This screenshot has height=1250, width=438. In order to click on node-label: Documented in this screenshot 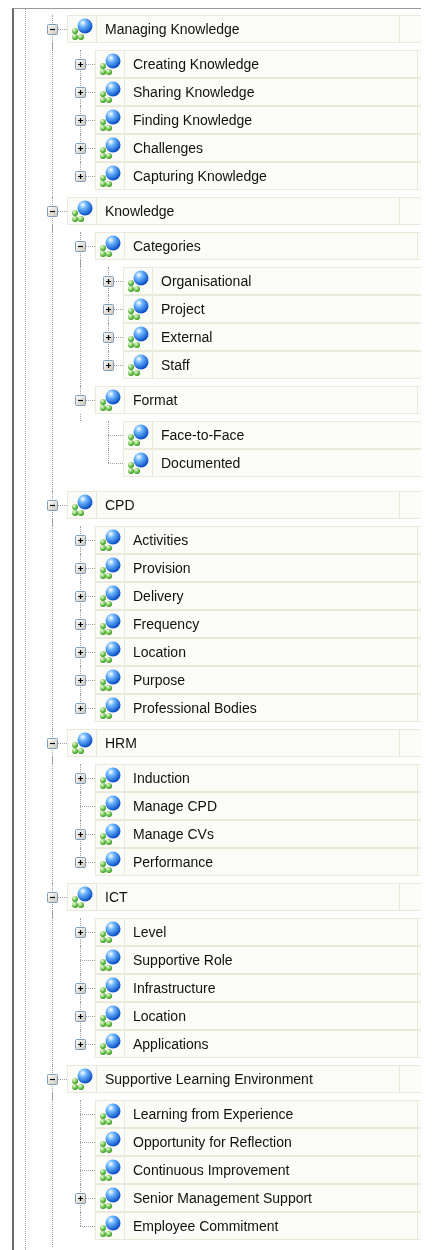, I will do `click(201, 463)`.